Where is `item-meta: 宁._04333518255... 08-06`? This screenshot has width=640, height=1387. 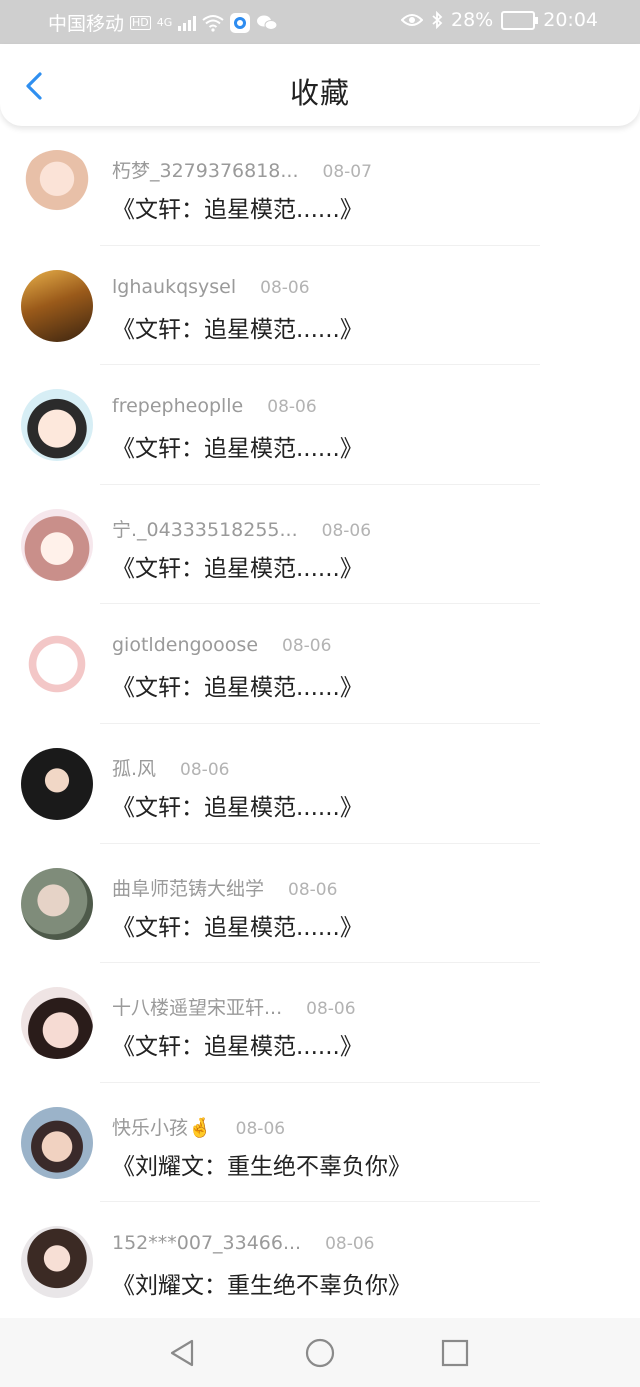 item-meta: 宁._04333518255... 08-06 is located at coordinates (241, 528).